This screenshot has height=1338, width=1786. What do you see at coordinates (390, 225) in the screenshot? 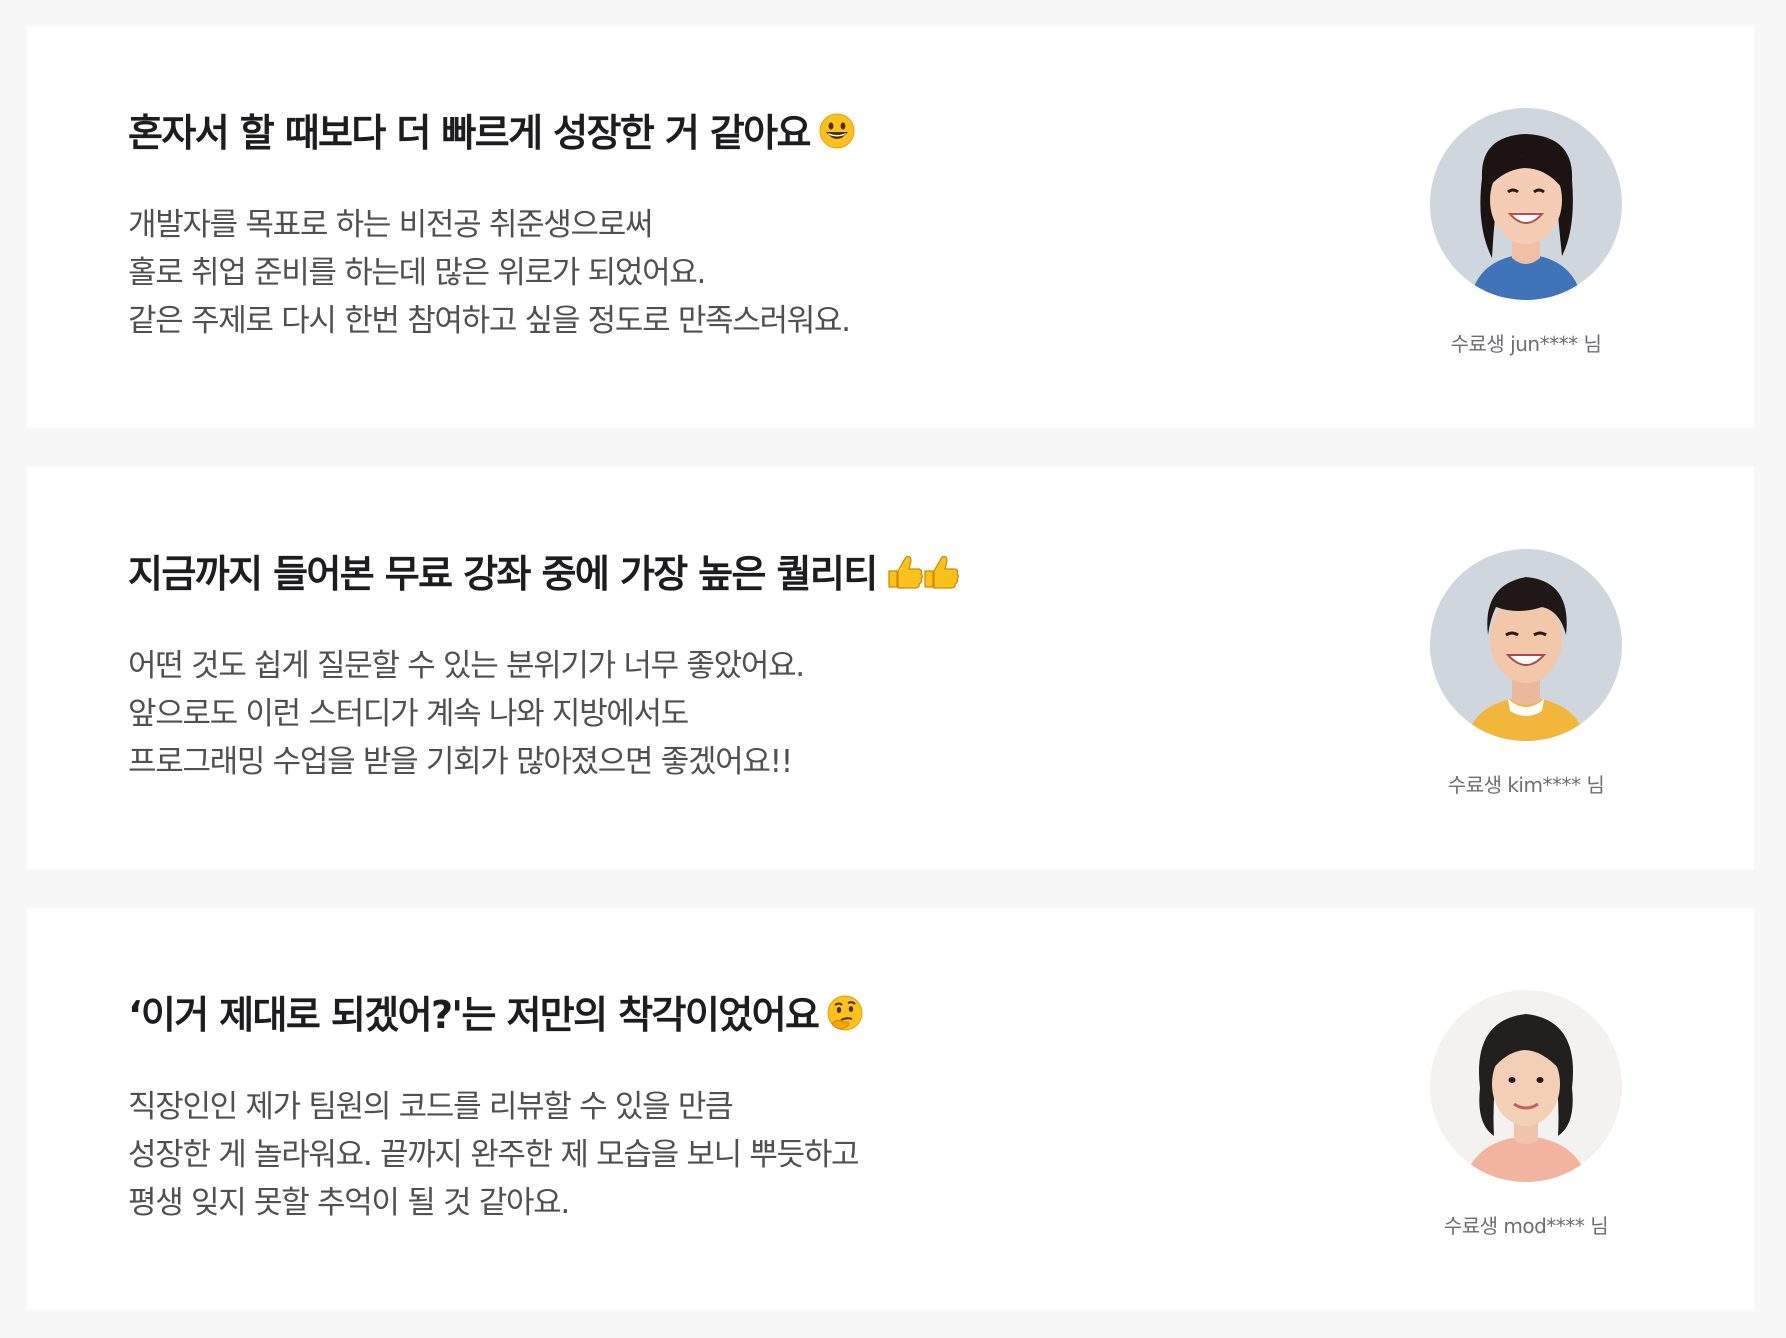
I see `review-line: 개발자를 목표로 하는 비전공 취준생으로써` at bounding box center [390, 225].